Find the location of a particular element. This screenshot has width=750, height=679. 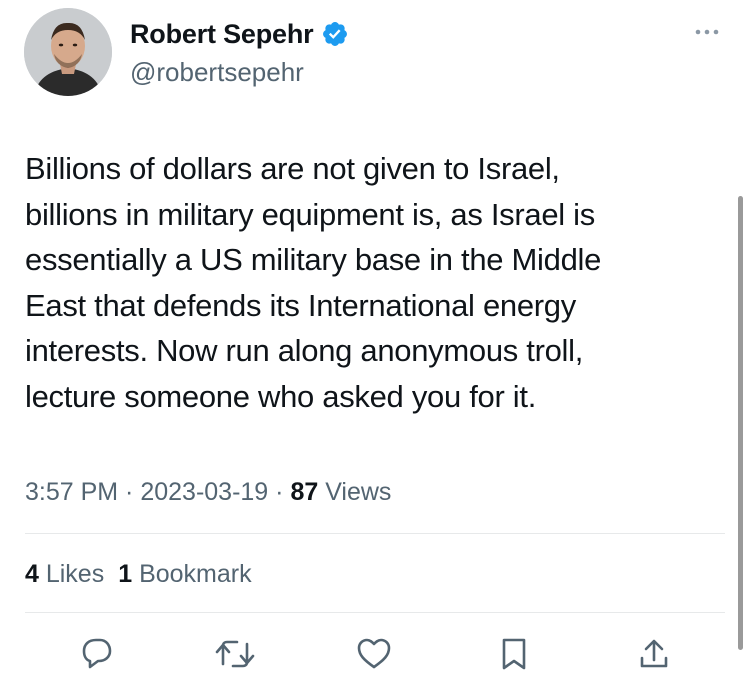

like-icon is located at coordinates (374, 654).